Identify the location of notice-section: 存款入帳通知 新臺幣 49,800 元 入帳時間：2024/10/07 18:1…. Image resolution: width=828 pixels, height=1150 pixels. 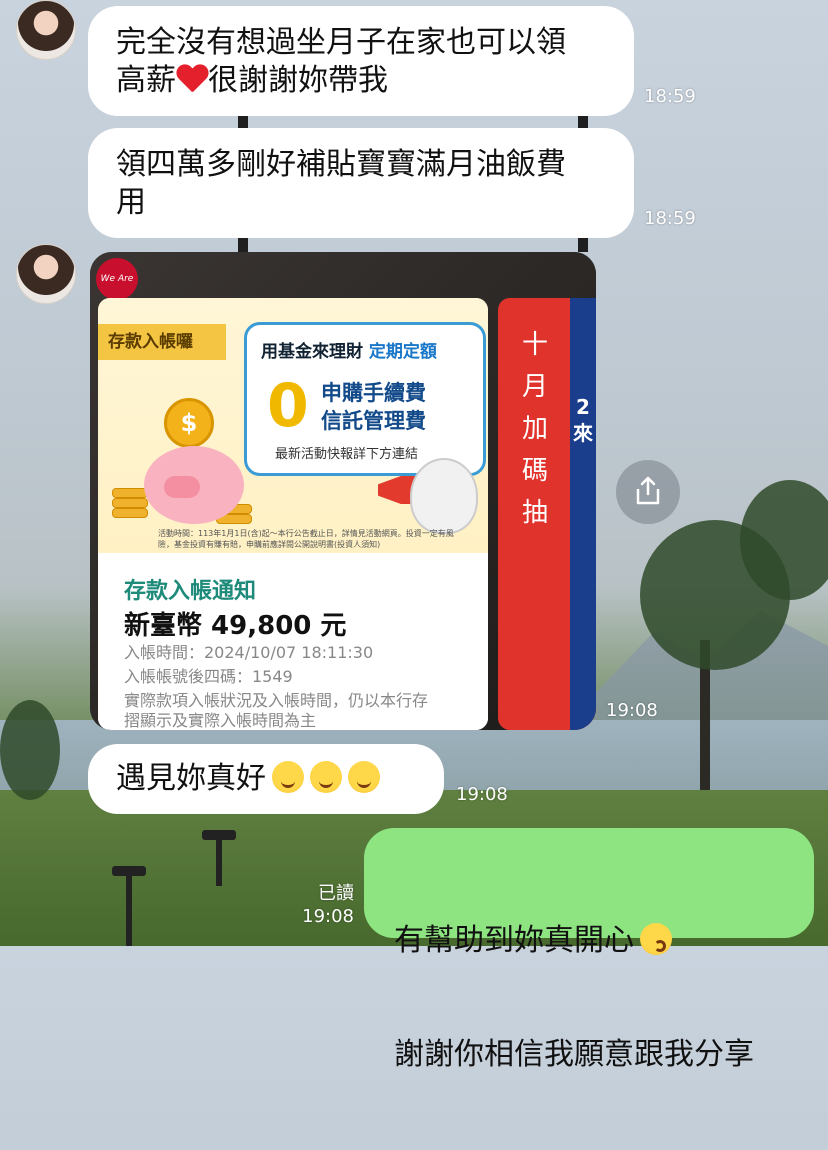
(293, 641).